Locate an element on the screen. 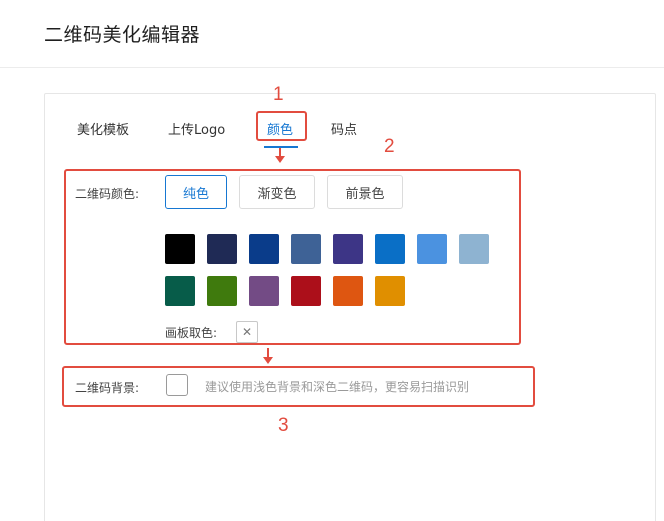 This screenshot has height=521, width=664. annotation-number-1: 1 is located at coordinates (278, 94).